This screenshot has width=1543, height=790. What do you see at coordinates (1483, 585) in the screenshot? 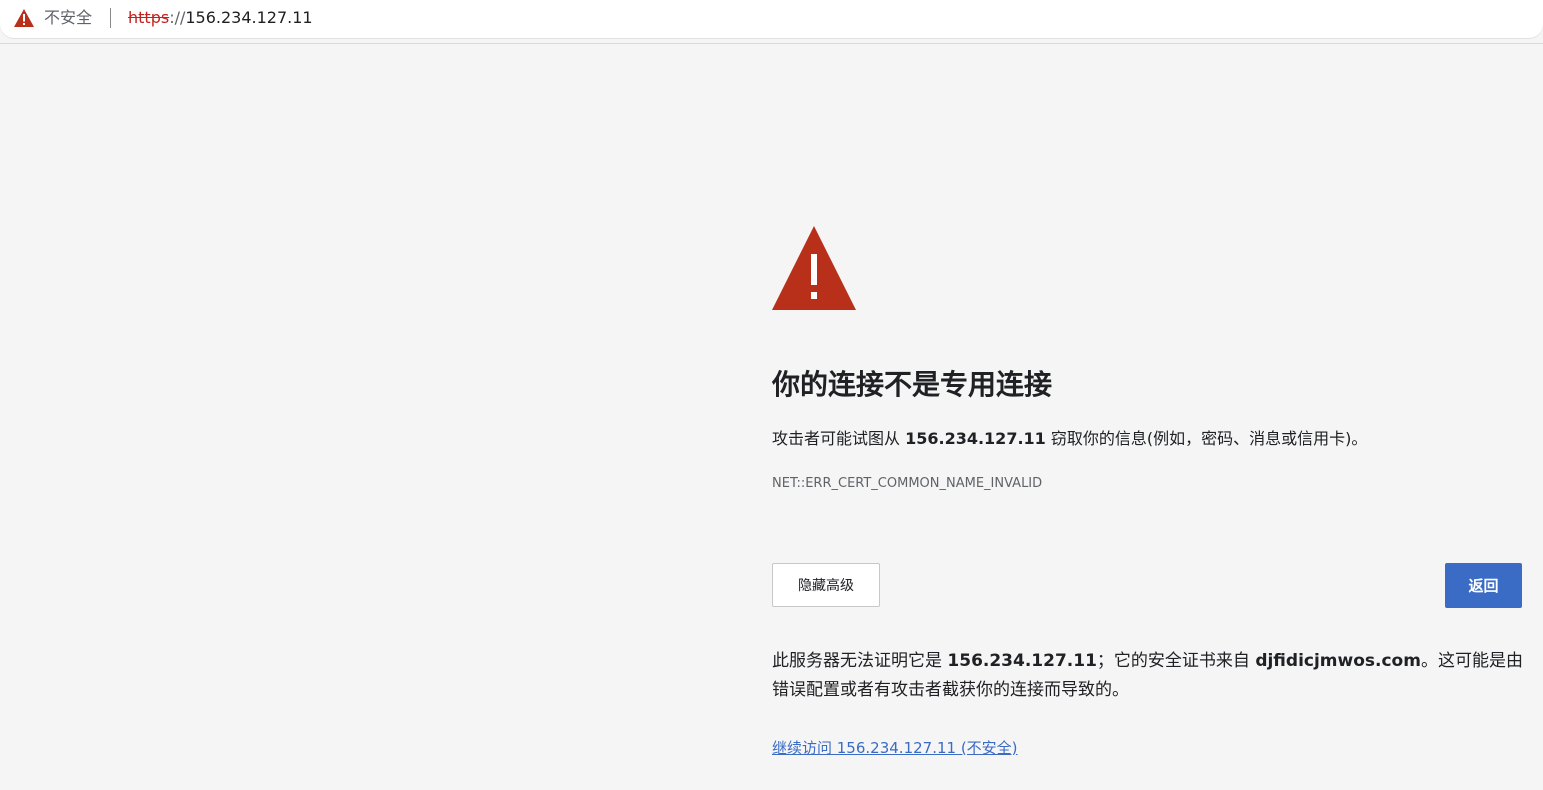
I see `back-button: 返回` at bounding box center [1483, 585].